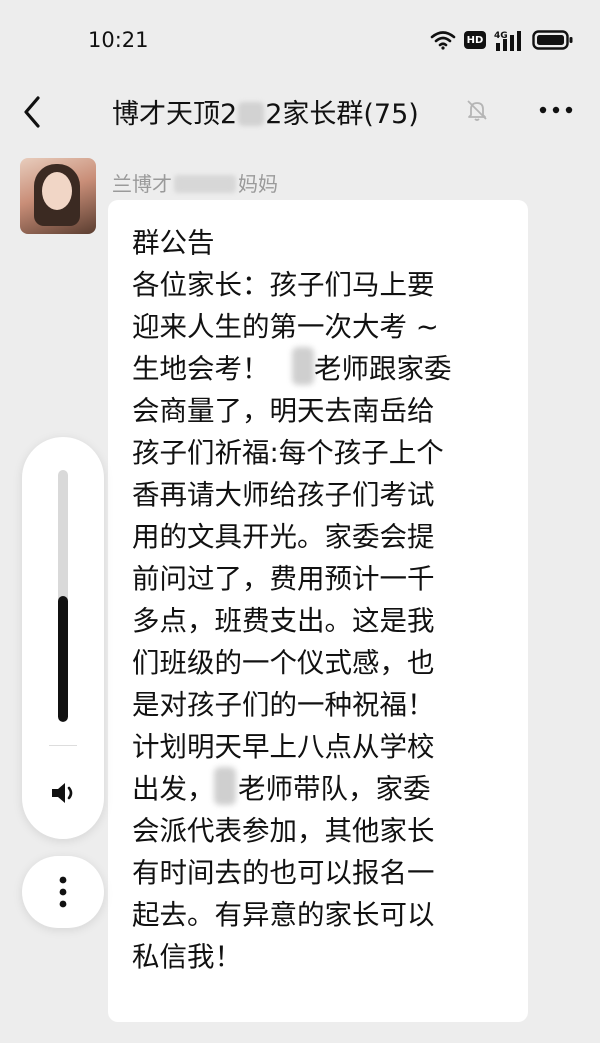 The height and width of the screenshot is (1043, 600). Describe the element at coordinates (63, 659) in the screenshot. I see `volume-level` at that location.